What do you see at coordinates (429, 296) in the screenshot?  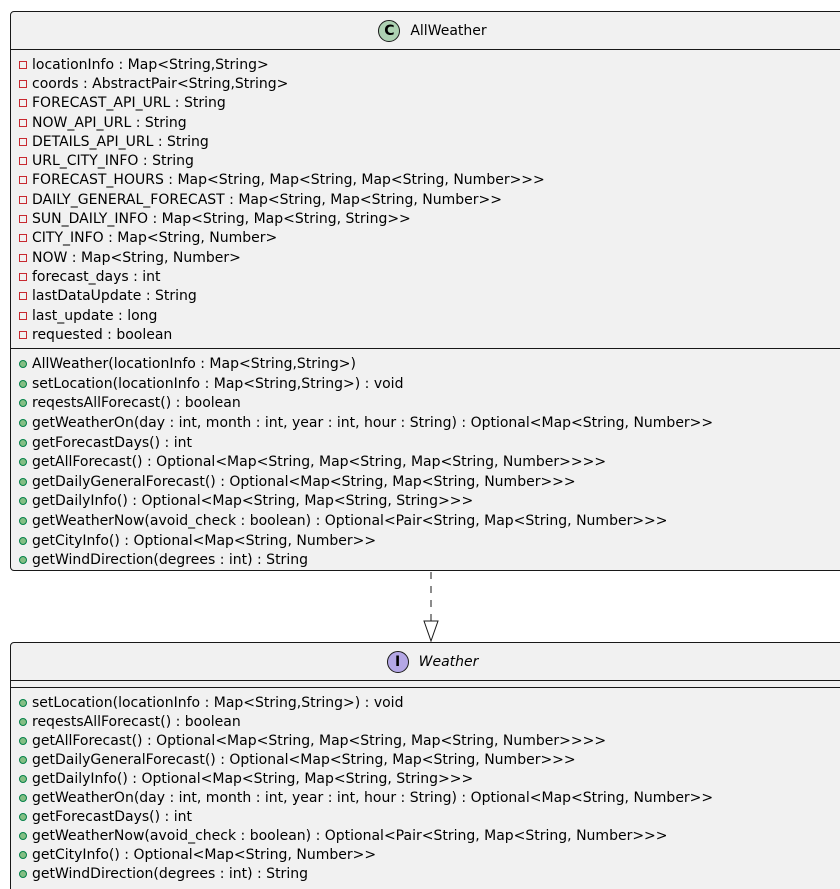 I see `class-attribute: lastDataUpdate : String` at bounding box center [429, 296].